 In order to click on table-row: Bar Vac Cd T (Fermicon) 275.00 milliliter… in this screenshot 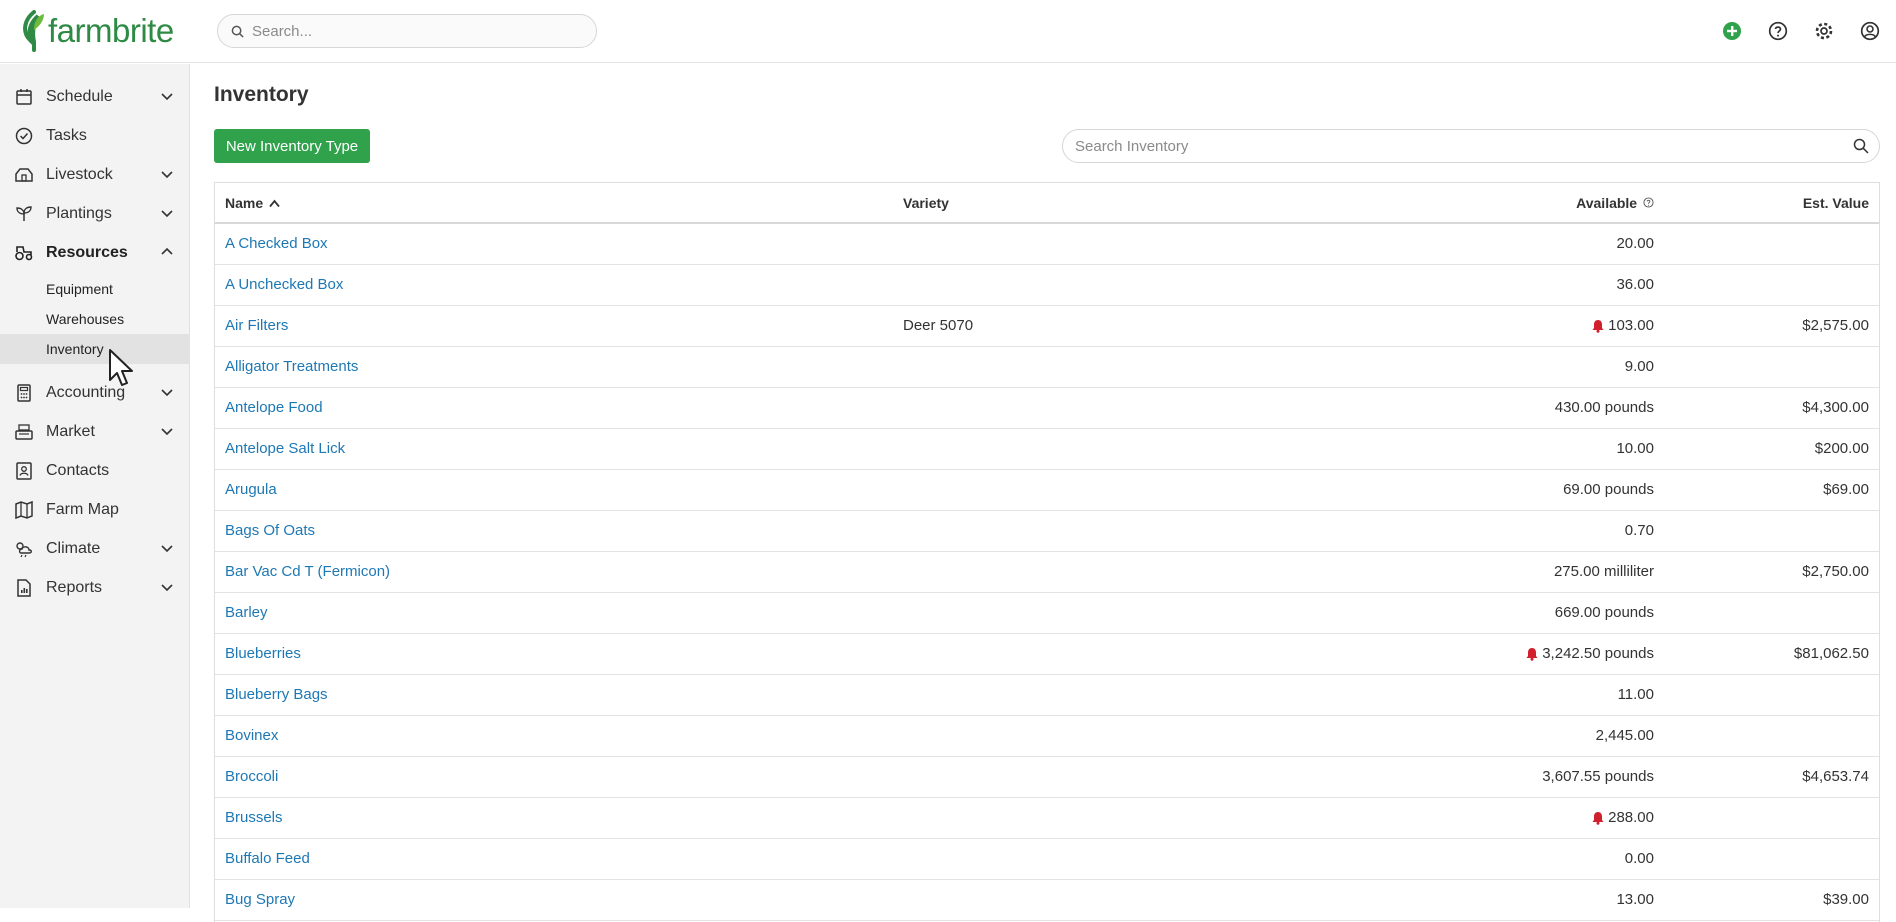, I will do `click(1047, 572)`.